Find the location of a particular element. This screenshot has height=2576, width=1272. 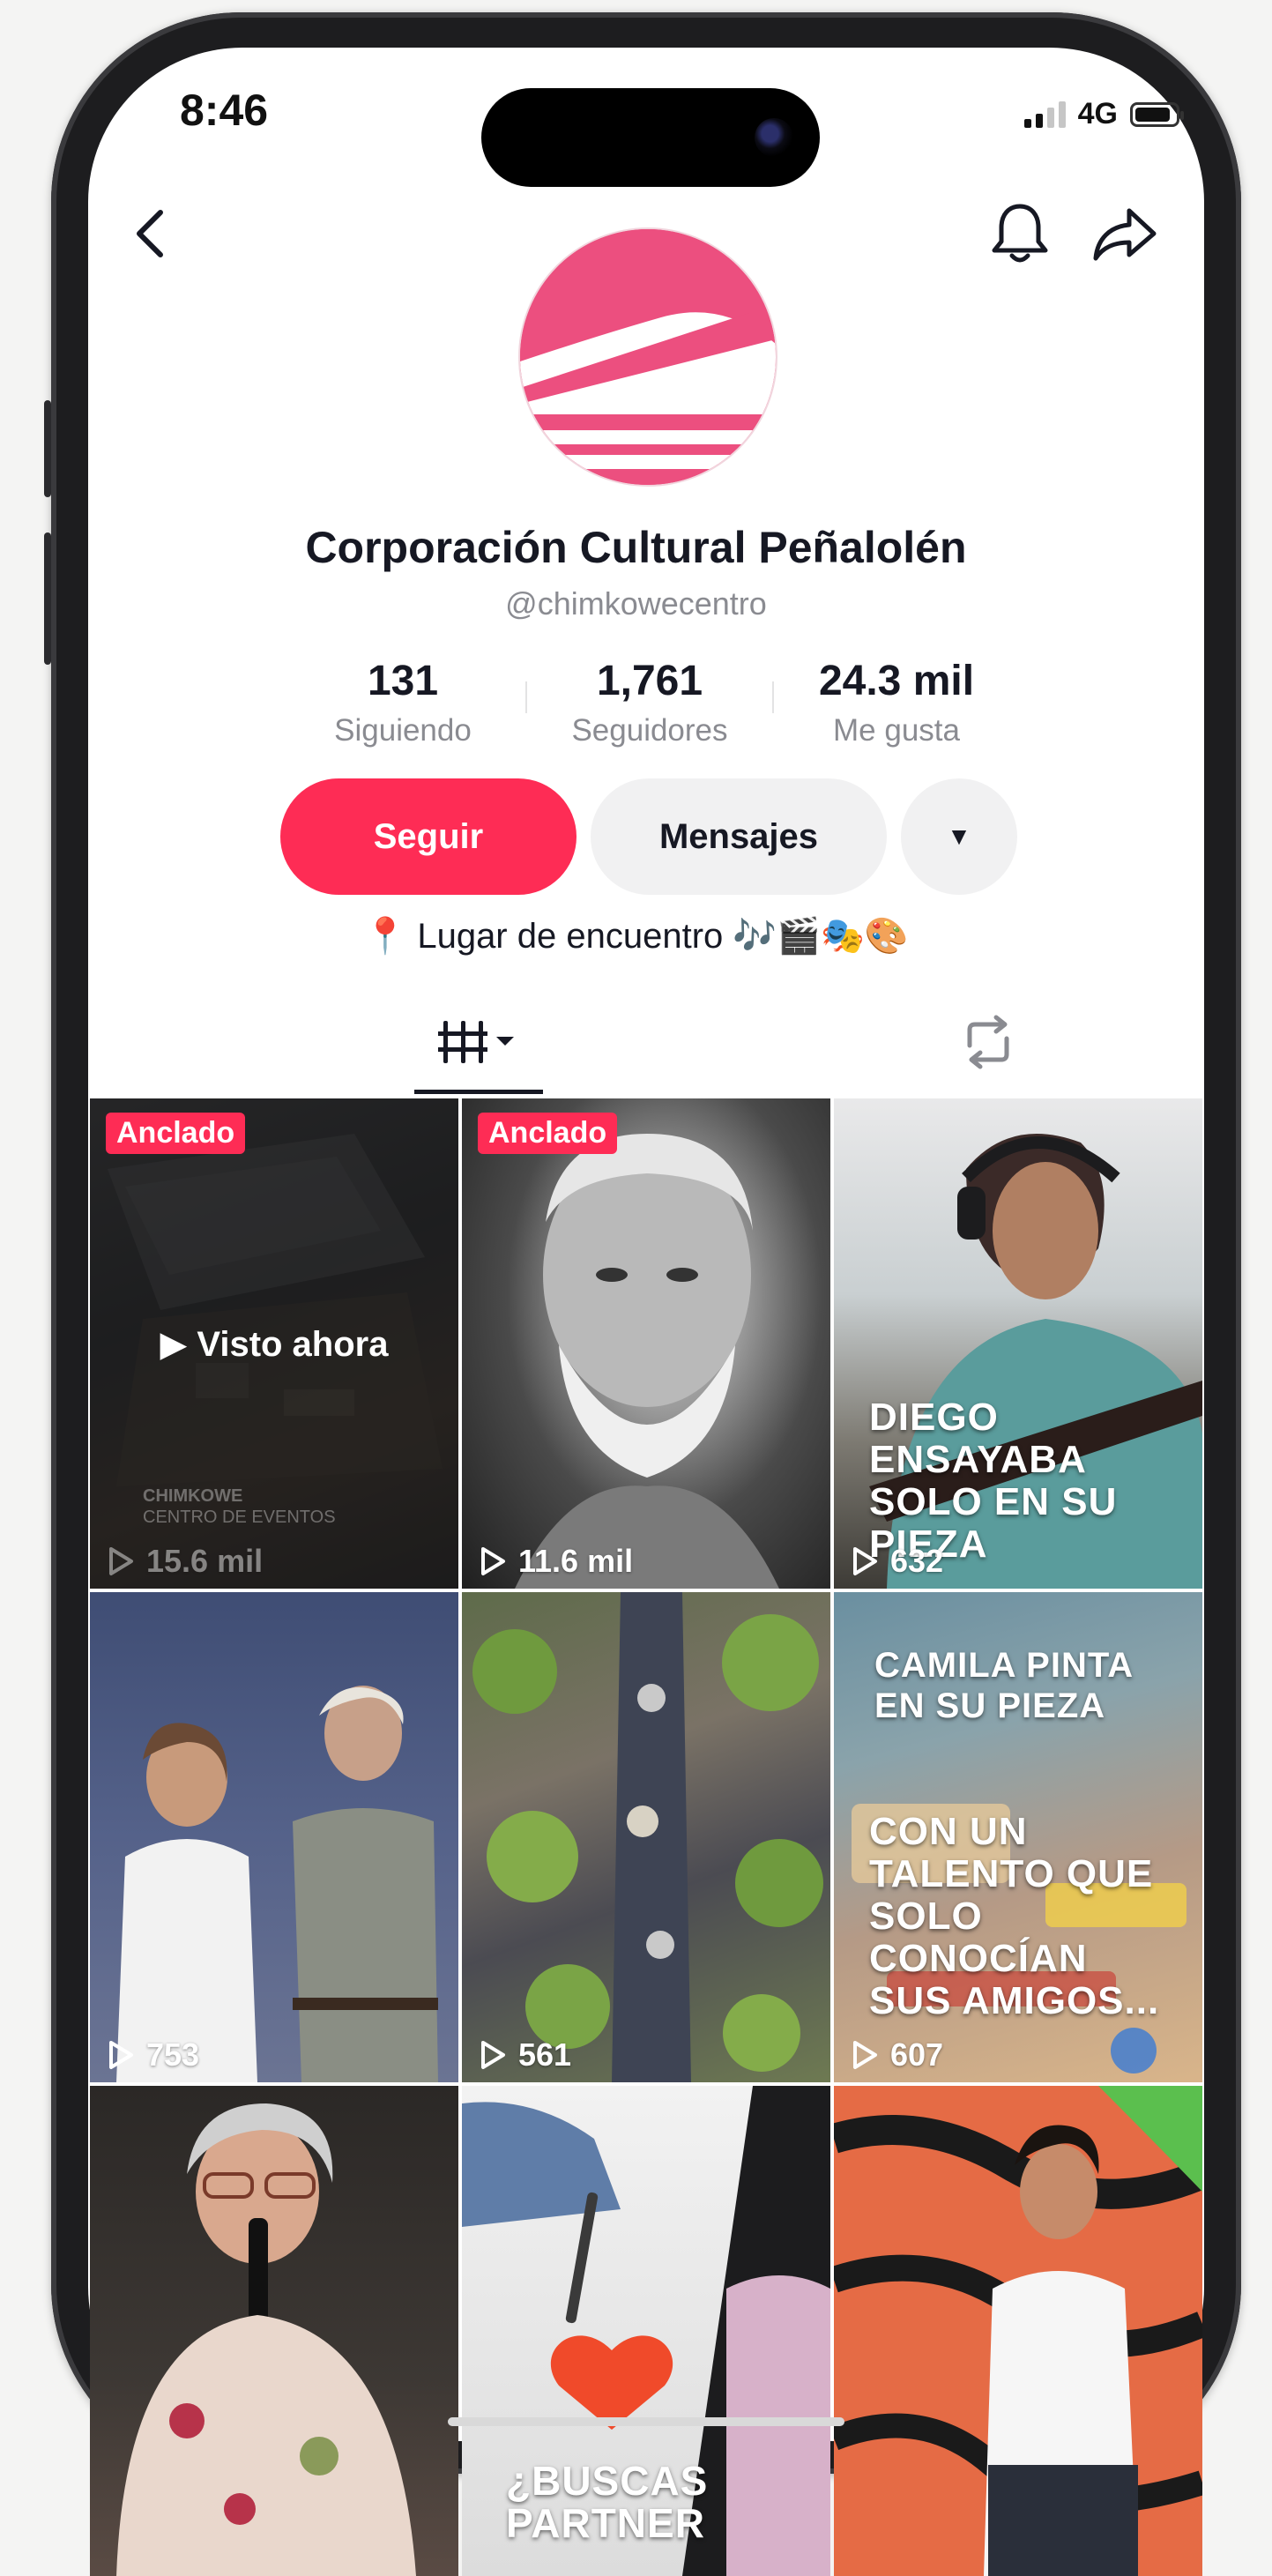

network-label: 4G is located at coordinates (1098, 114).